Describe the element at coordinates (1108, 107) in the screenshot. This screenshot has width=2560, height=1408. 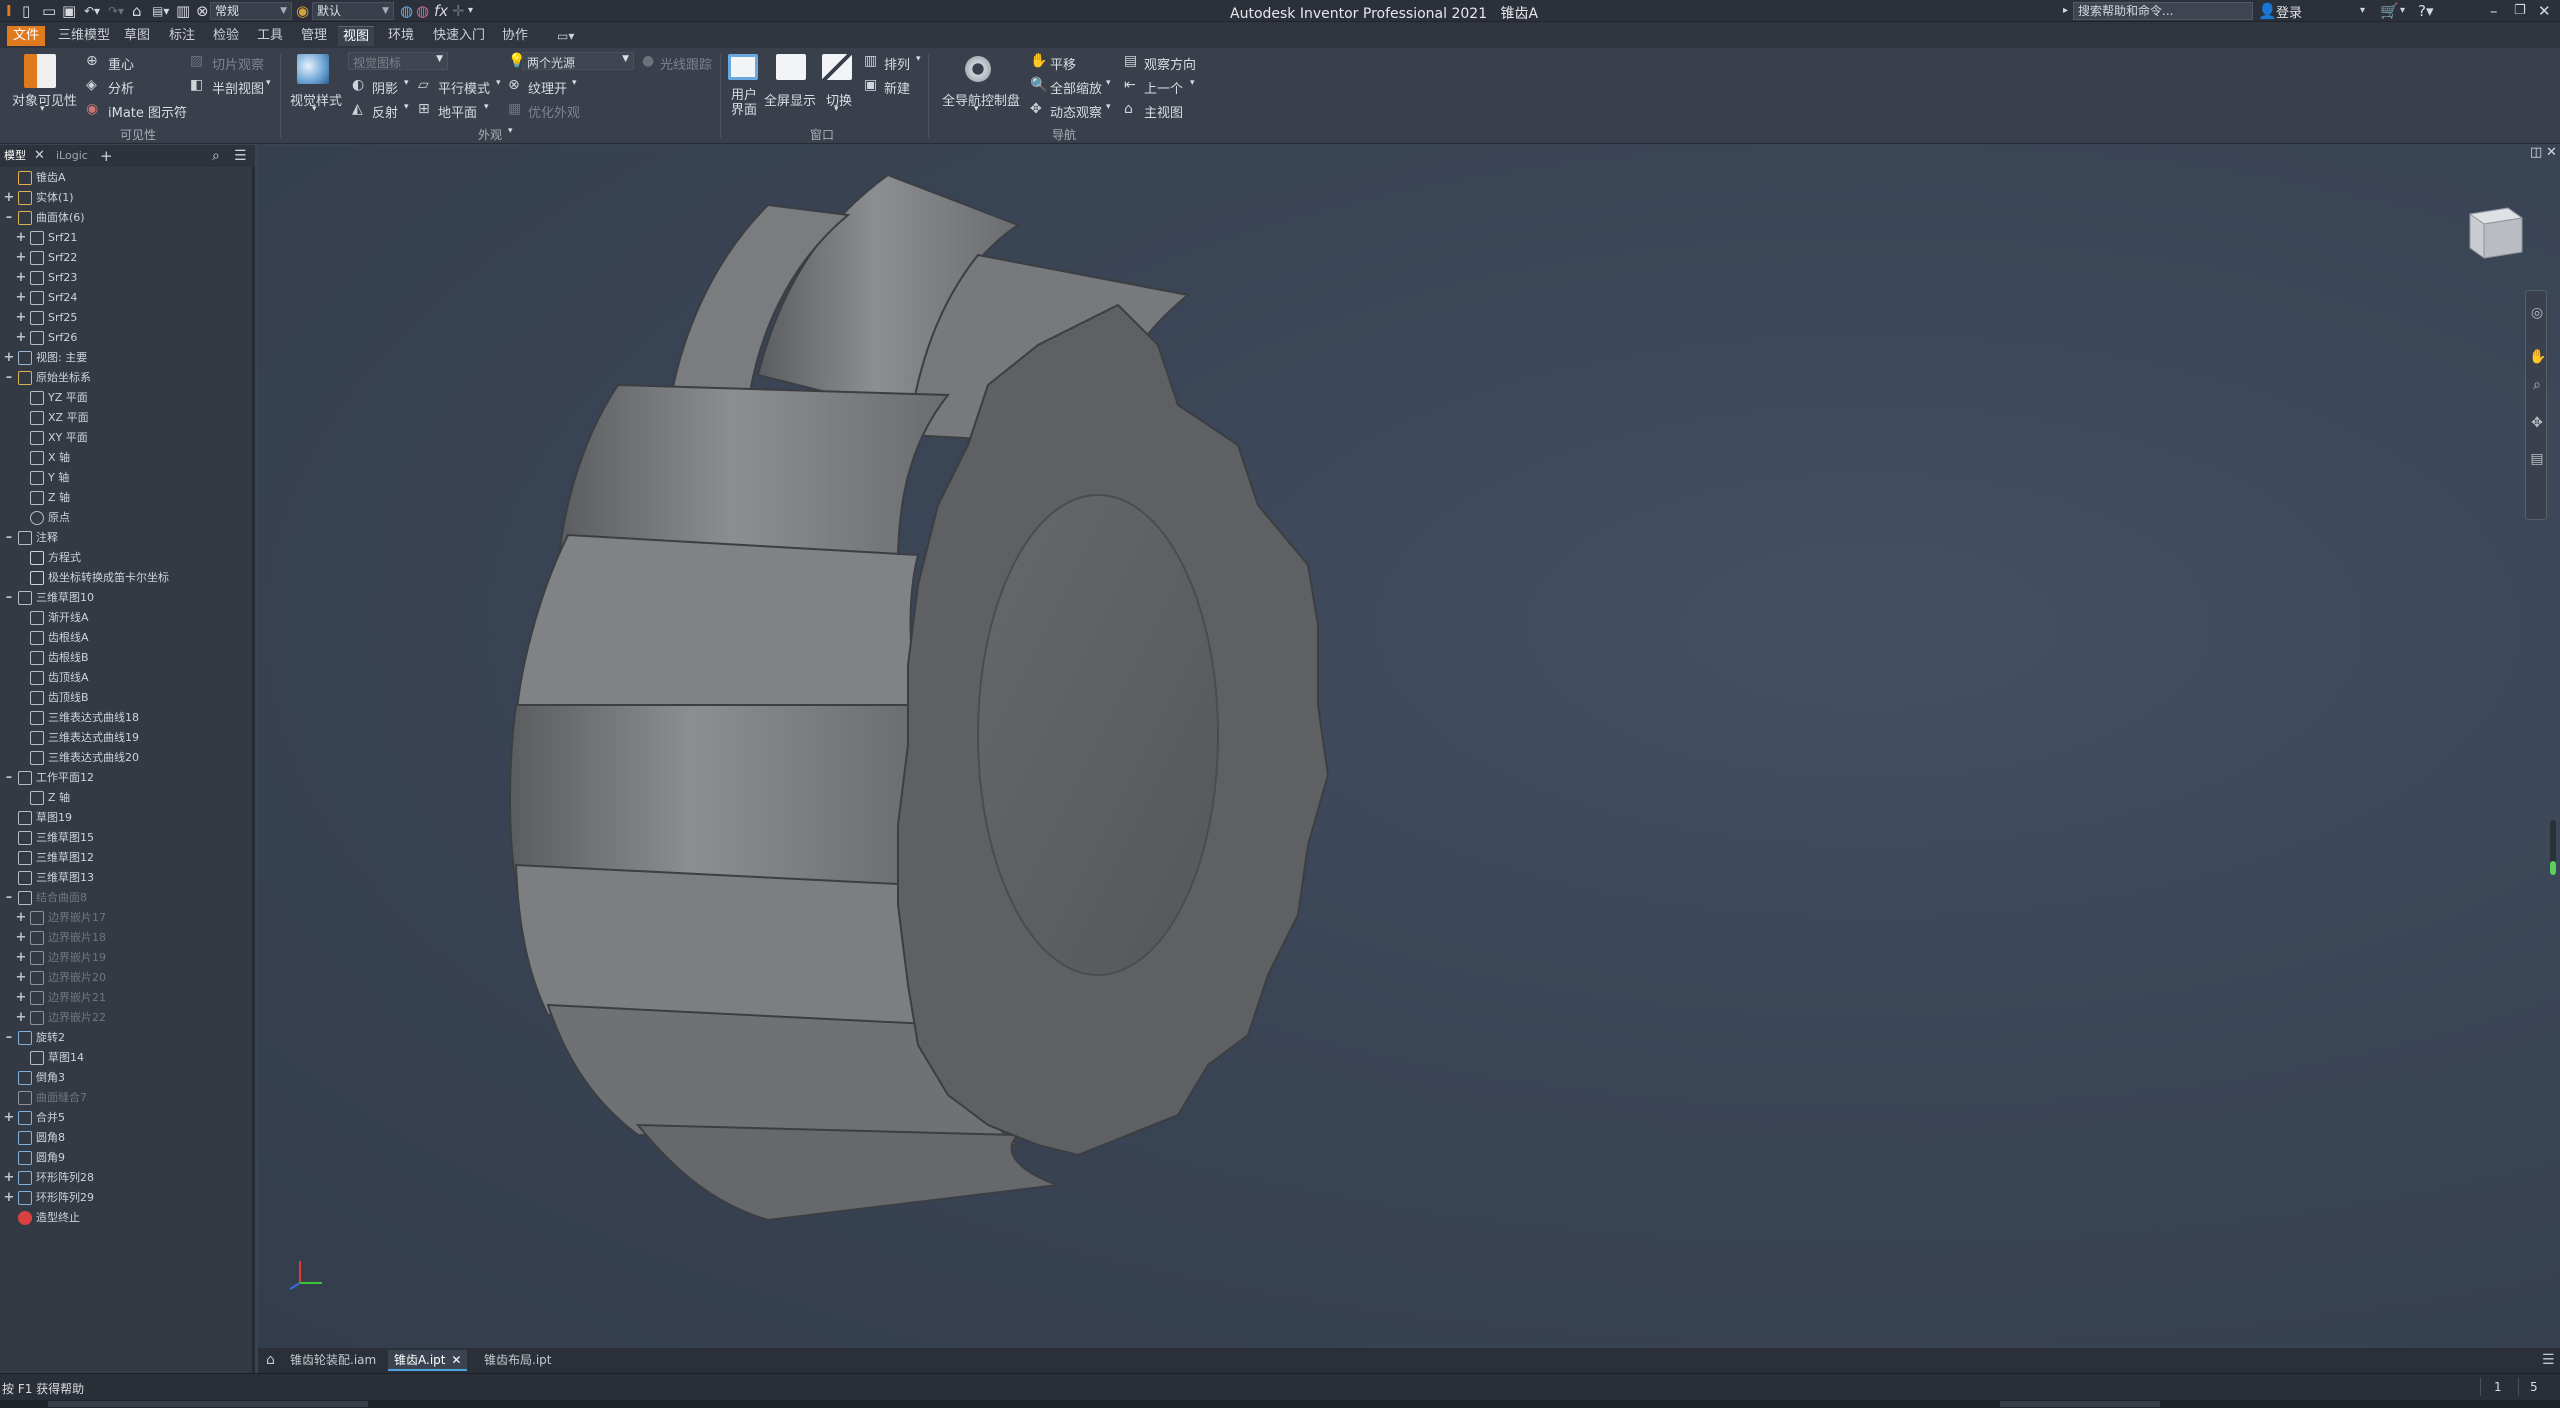
I see `orbit-dropdown-icon: ▾` at that location.